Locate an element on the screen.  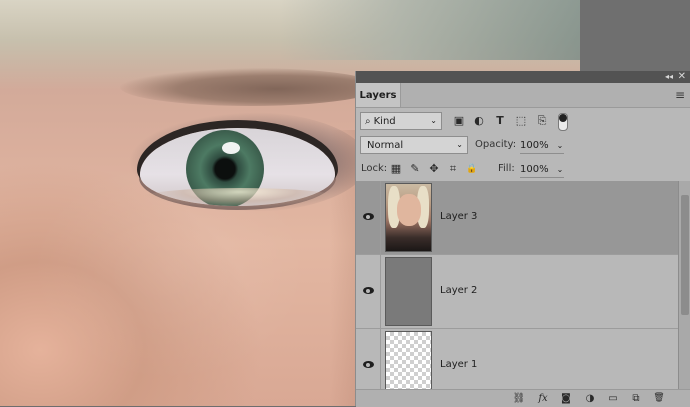
fill-label: Fill: is located at coordinates (506, 168).